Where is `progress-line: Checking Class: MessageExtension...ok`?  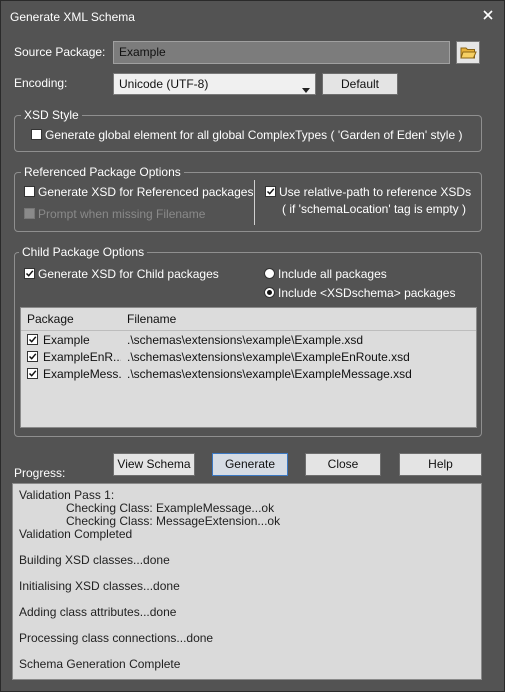
progress-line: Checking Class: MessageExtension...ok is located at coordinates (173, 521).